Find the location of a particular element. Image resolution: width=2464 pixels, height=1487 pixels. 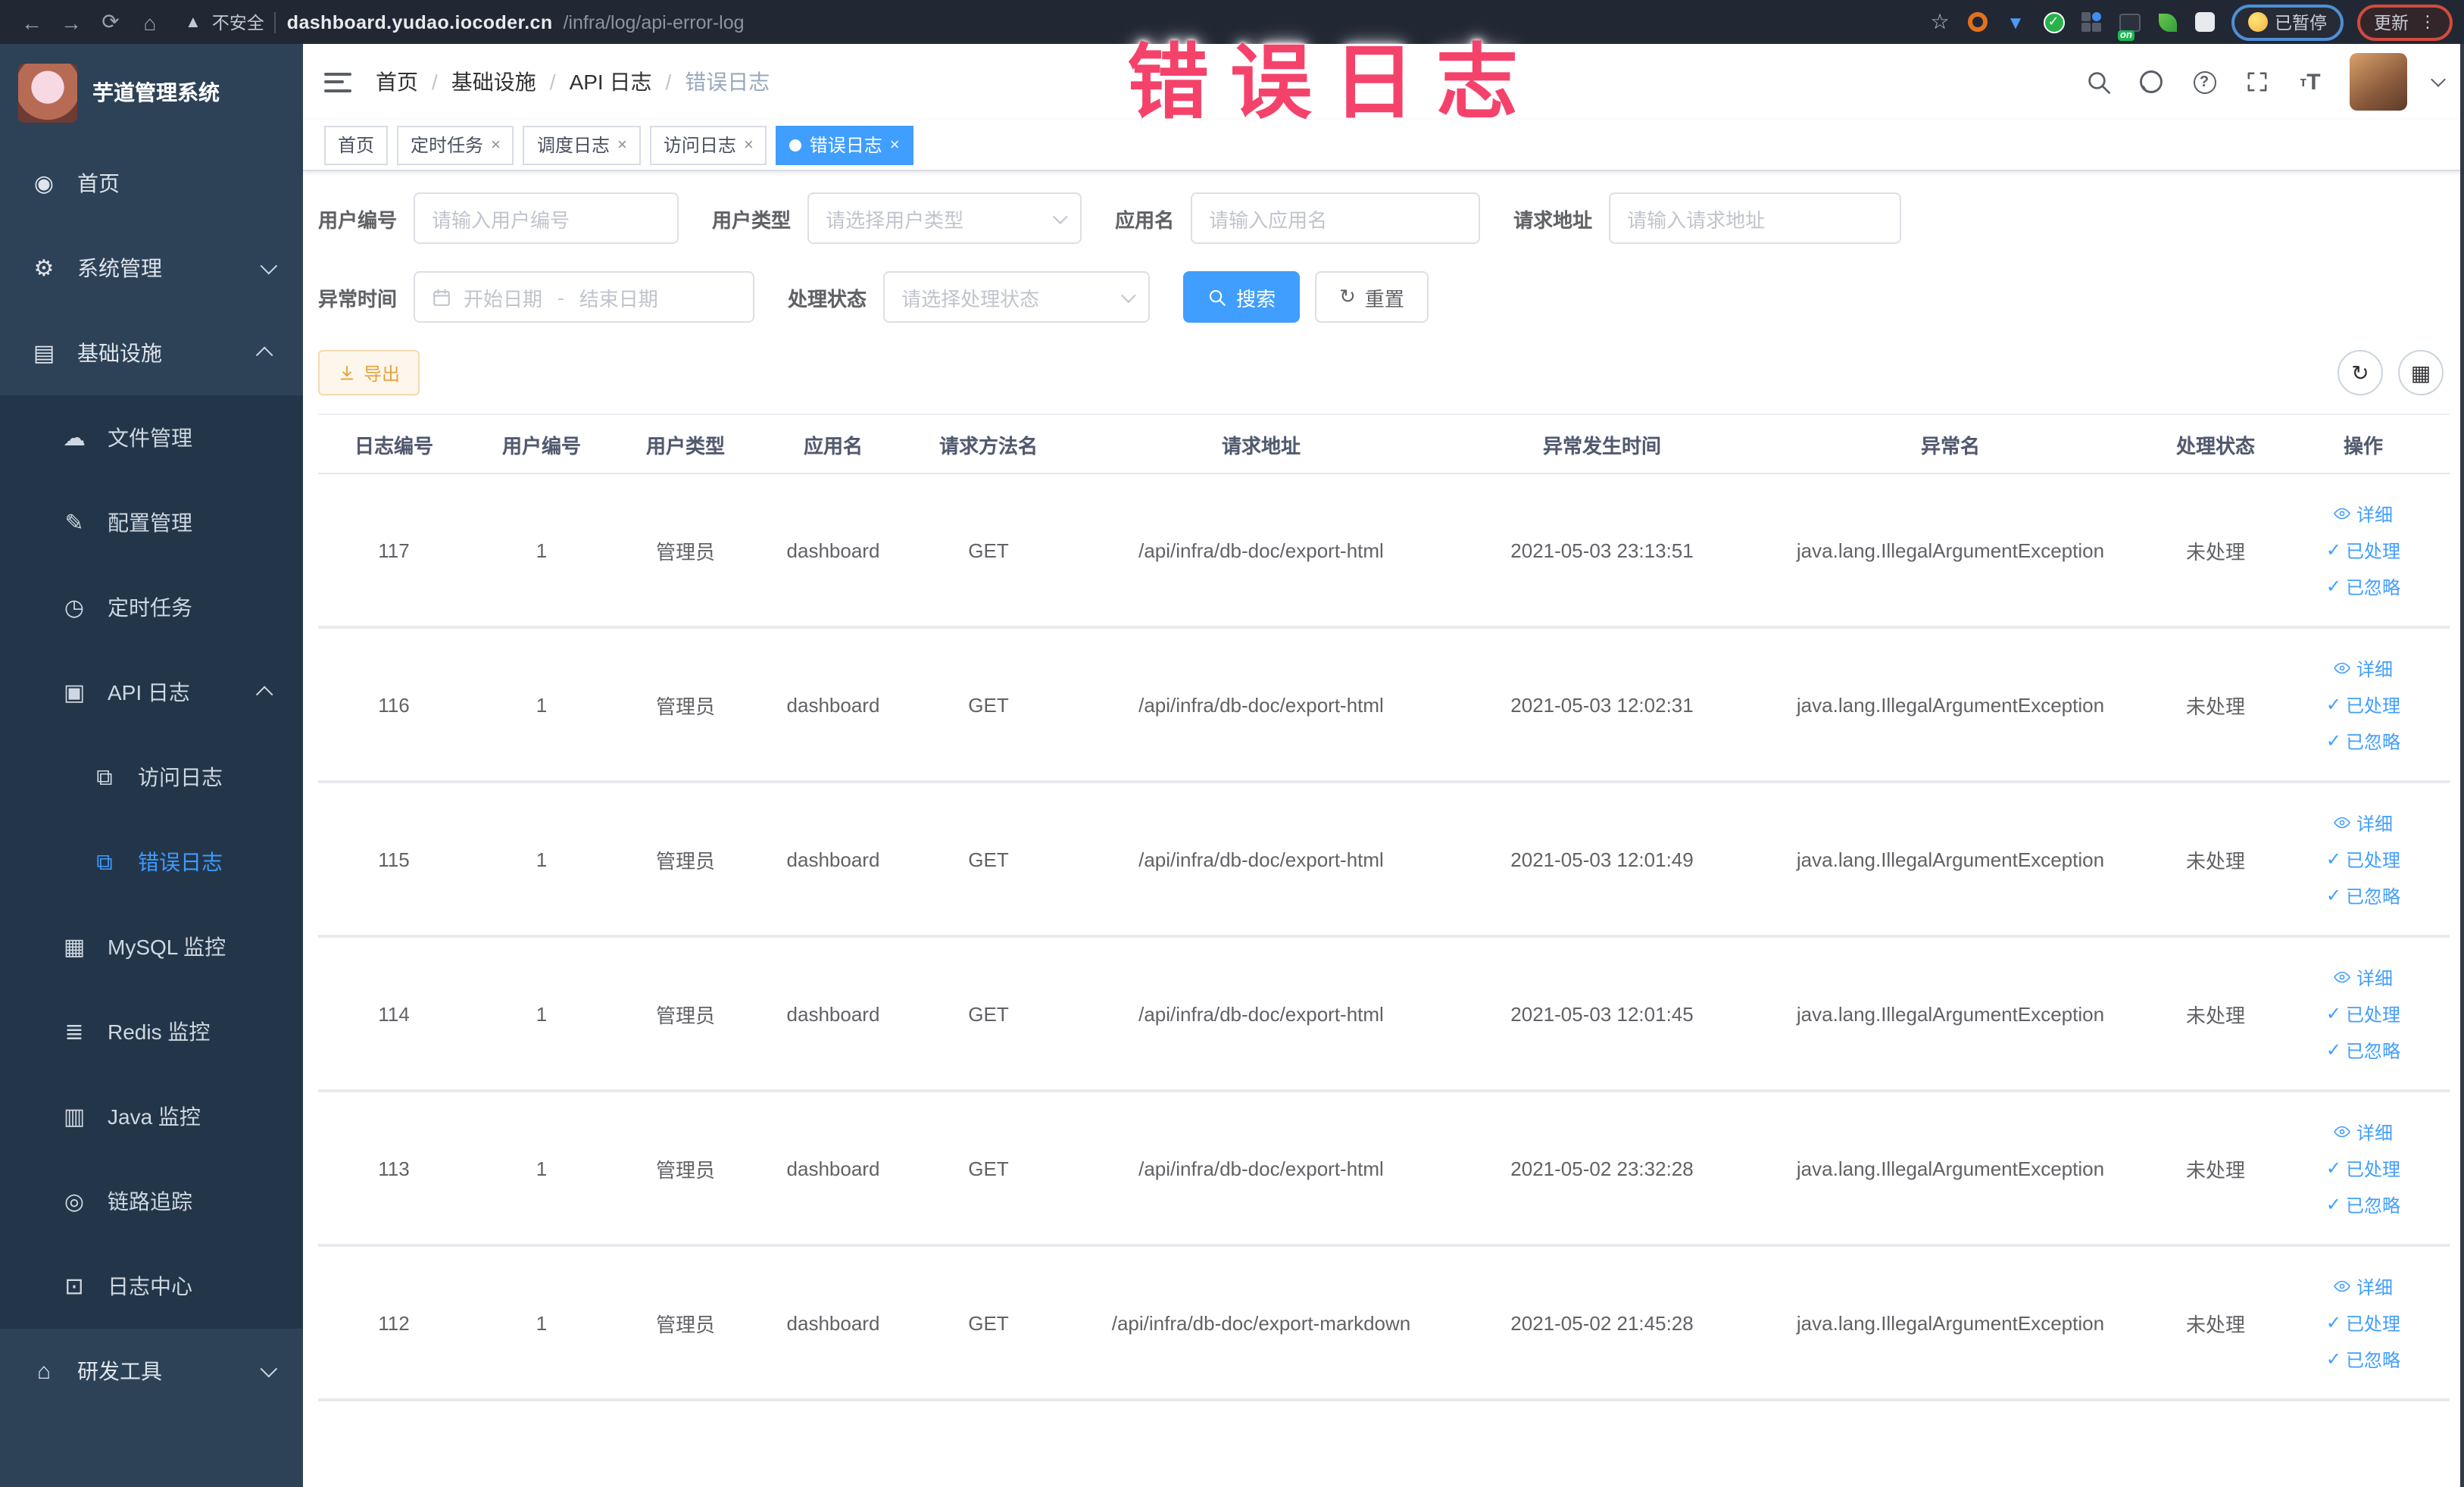

breadcrumb-api-log: API 日志 is located at coordinates (611, 82).